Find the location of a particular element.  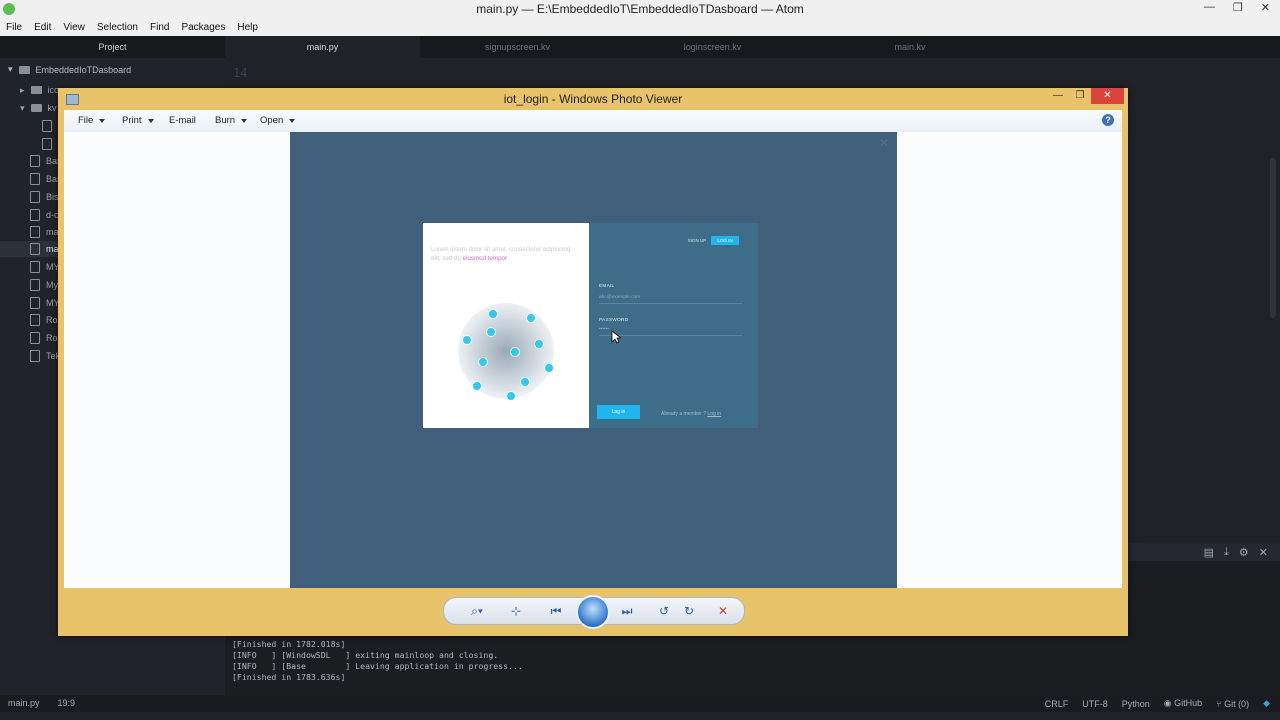

console-line: [Finished in 1782.018s] is located at coordinates (289, 644).